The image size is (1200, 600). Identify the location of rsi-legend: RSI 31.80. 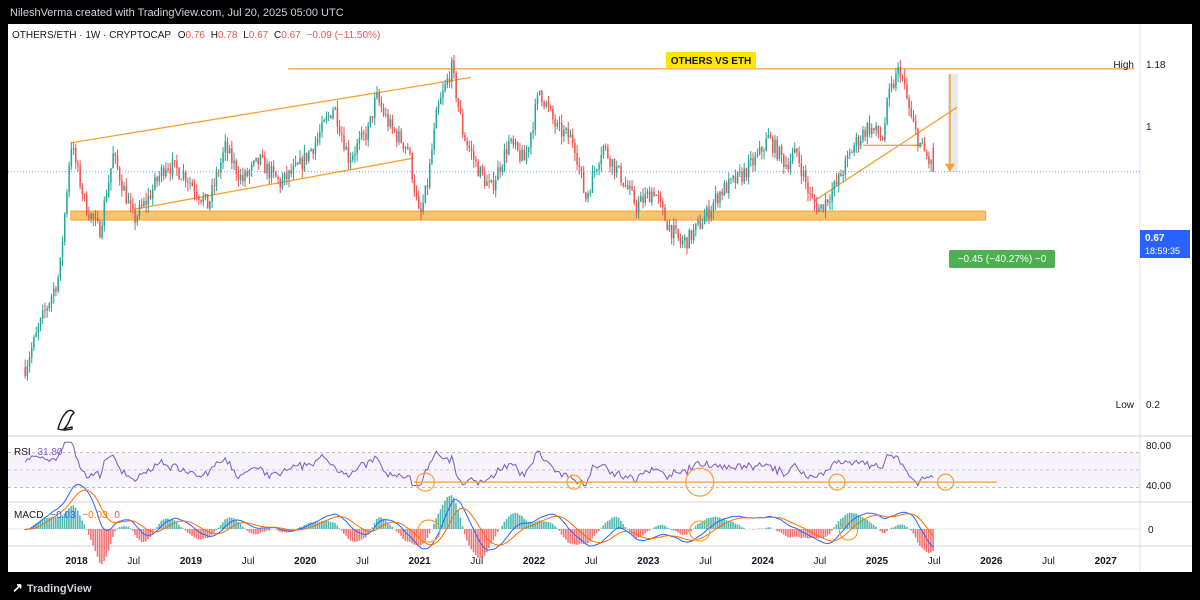
(38, 452).